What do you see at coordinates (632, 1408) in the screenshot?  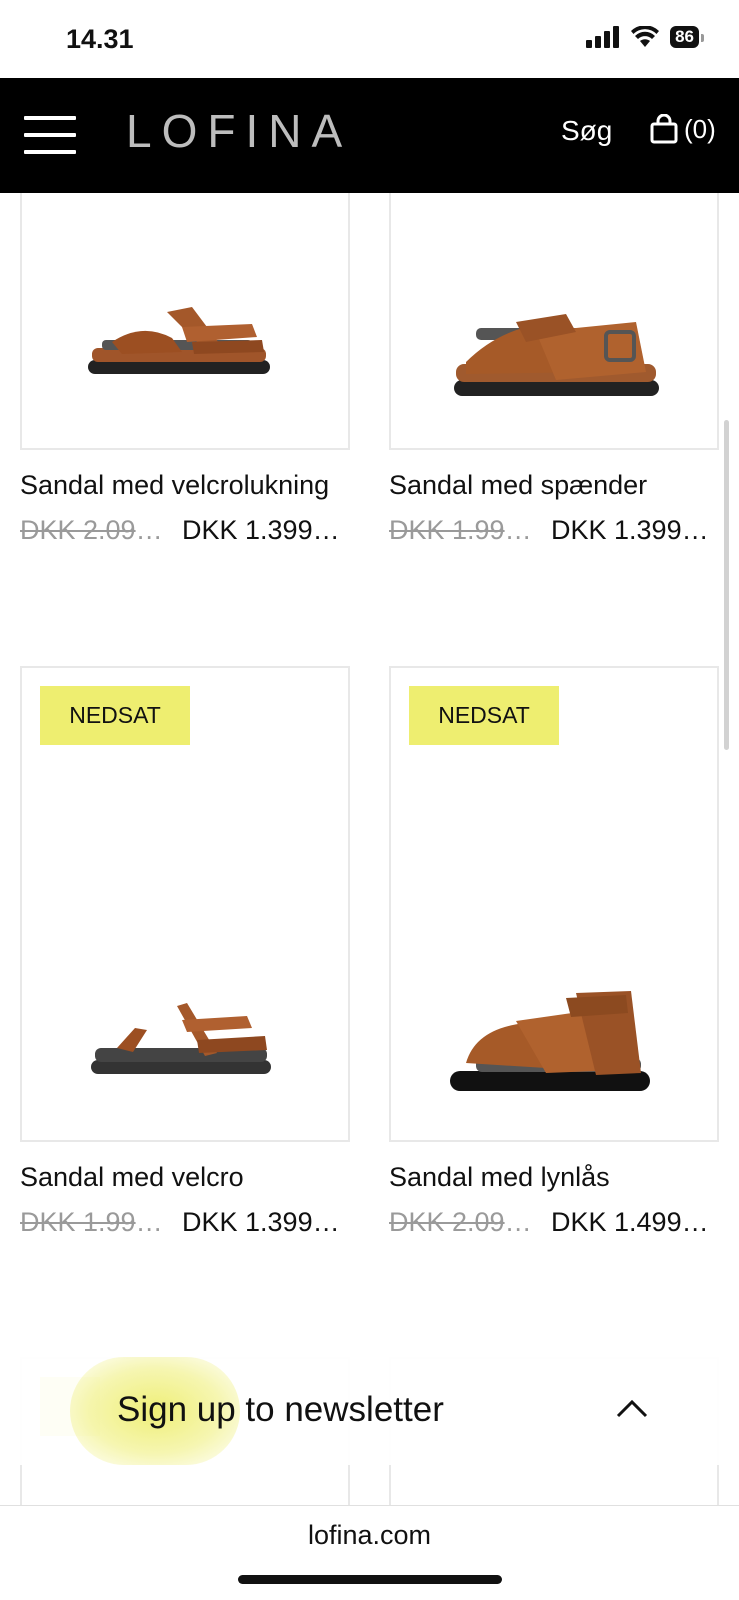 I see `chevron-up-icon` at bounding box center [632, 1408].